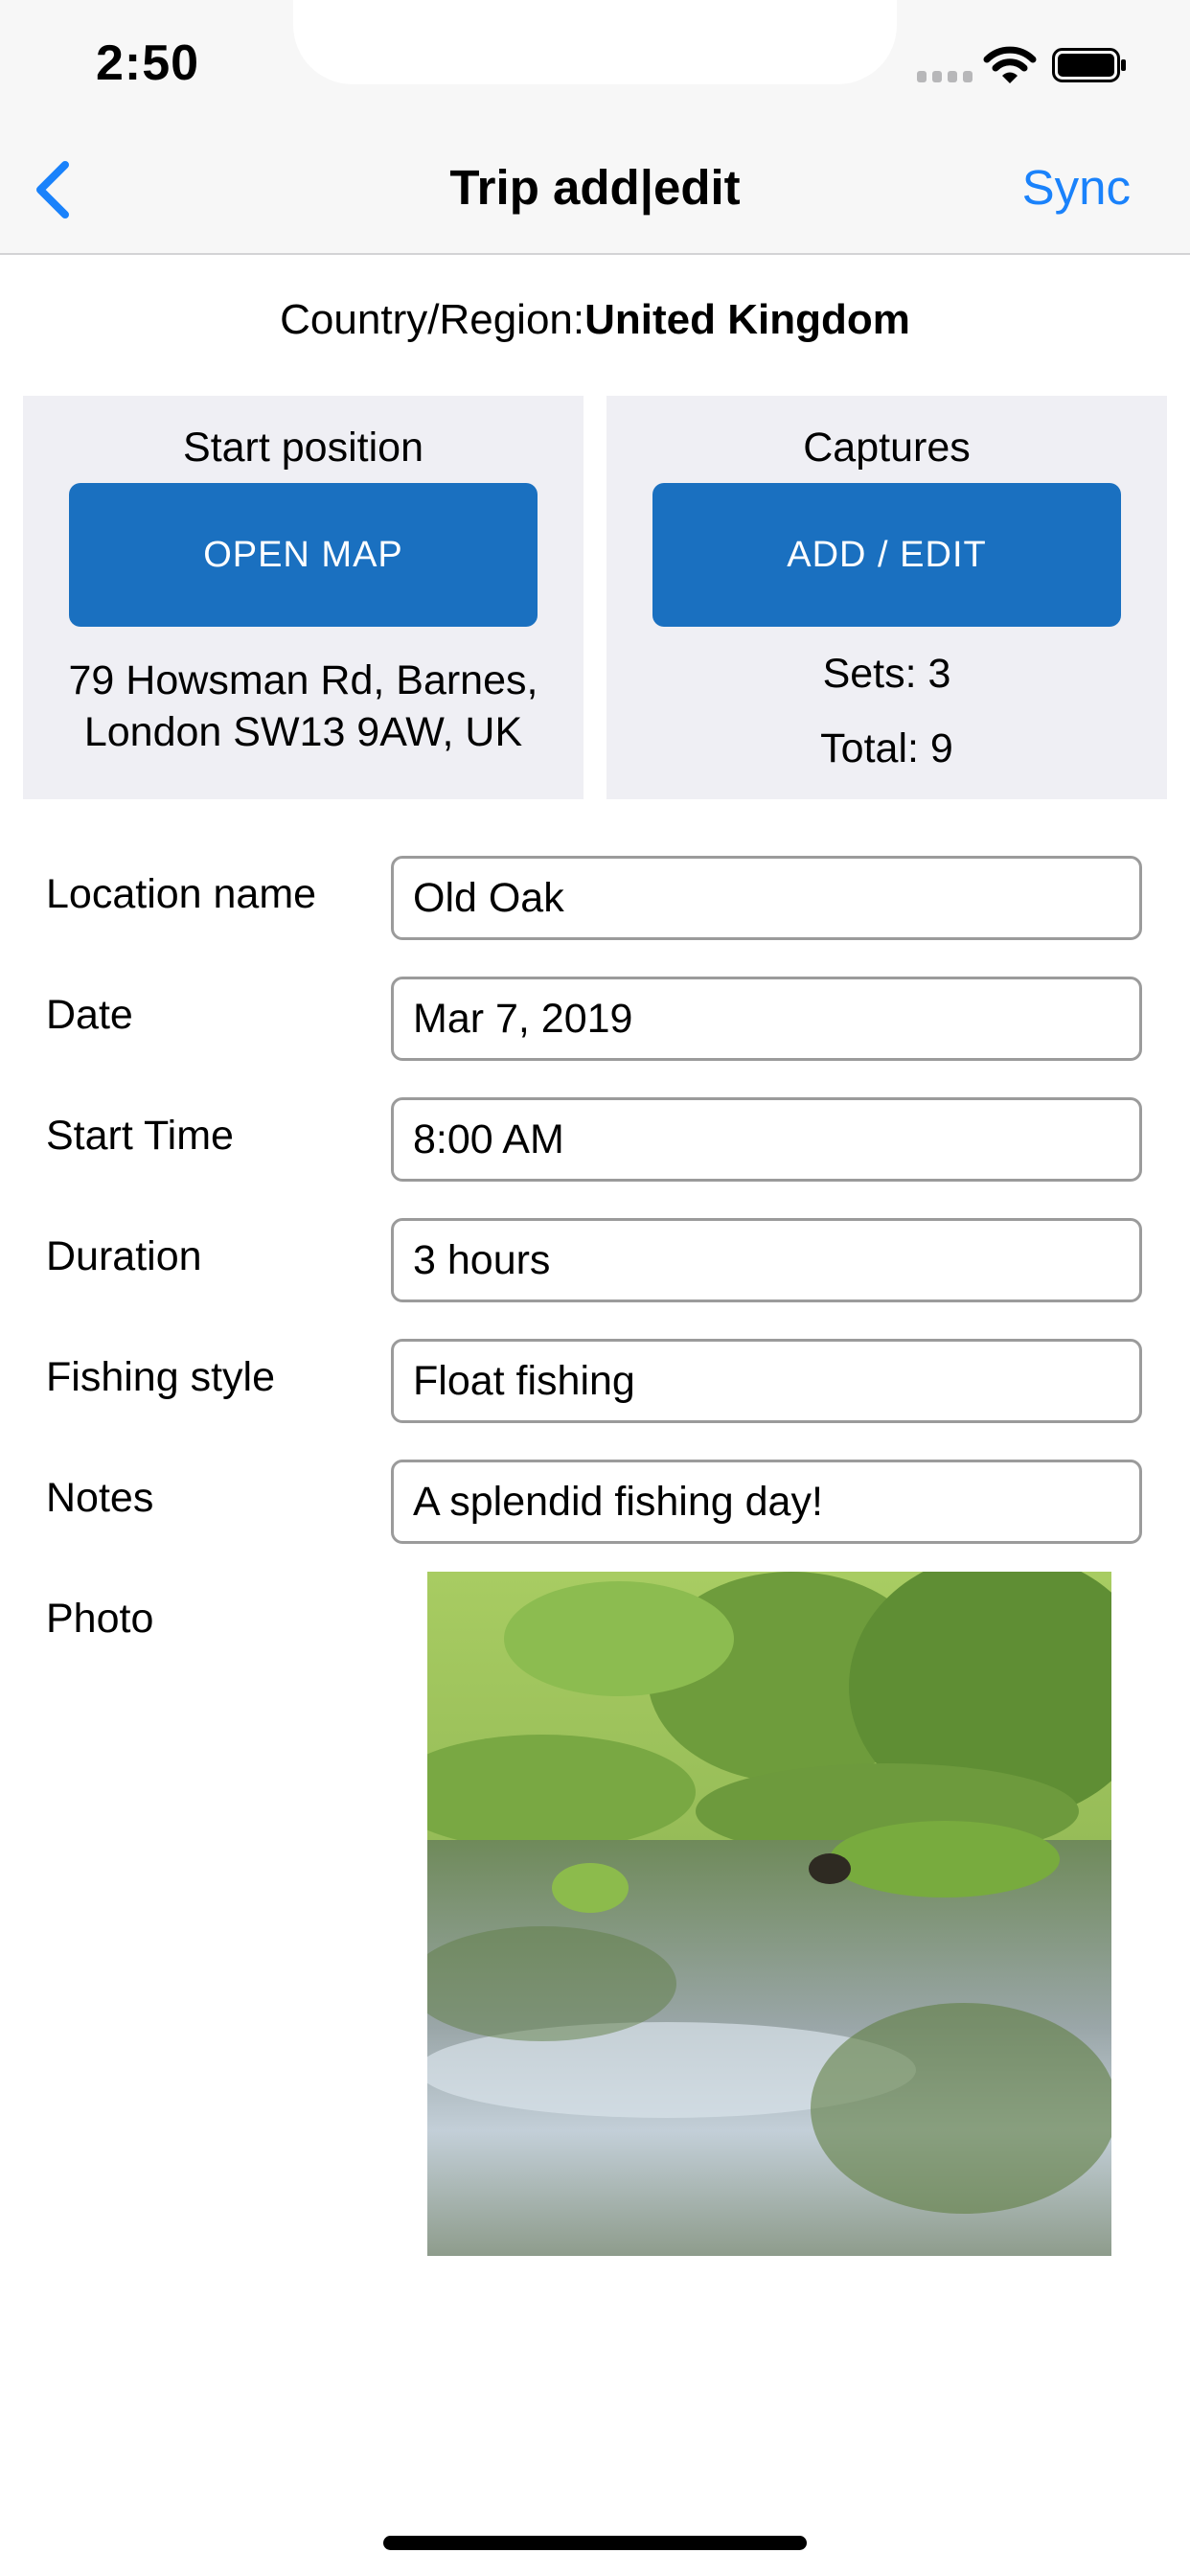 The image size is (1190, 2576). I want to click on open-map-button: OPEN MAP, so click(303, 555).